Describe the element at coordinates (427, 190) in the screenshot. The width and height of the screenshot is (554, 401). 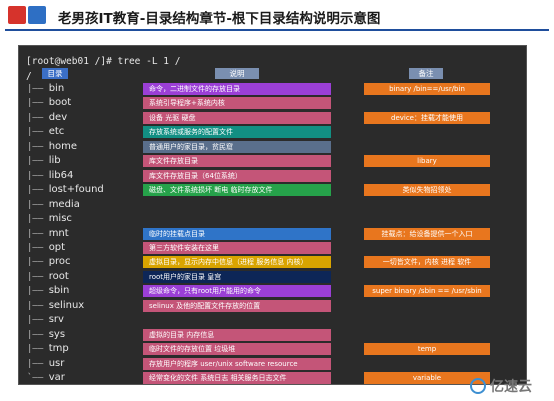
I see `note-bar: 类似失物招领处` at that location.